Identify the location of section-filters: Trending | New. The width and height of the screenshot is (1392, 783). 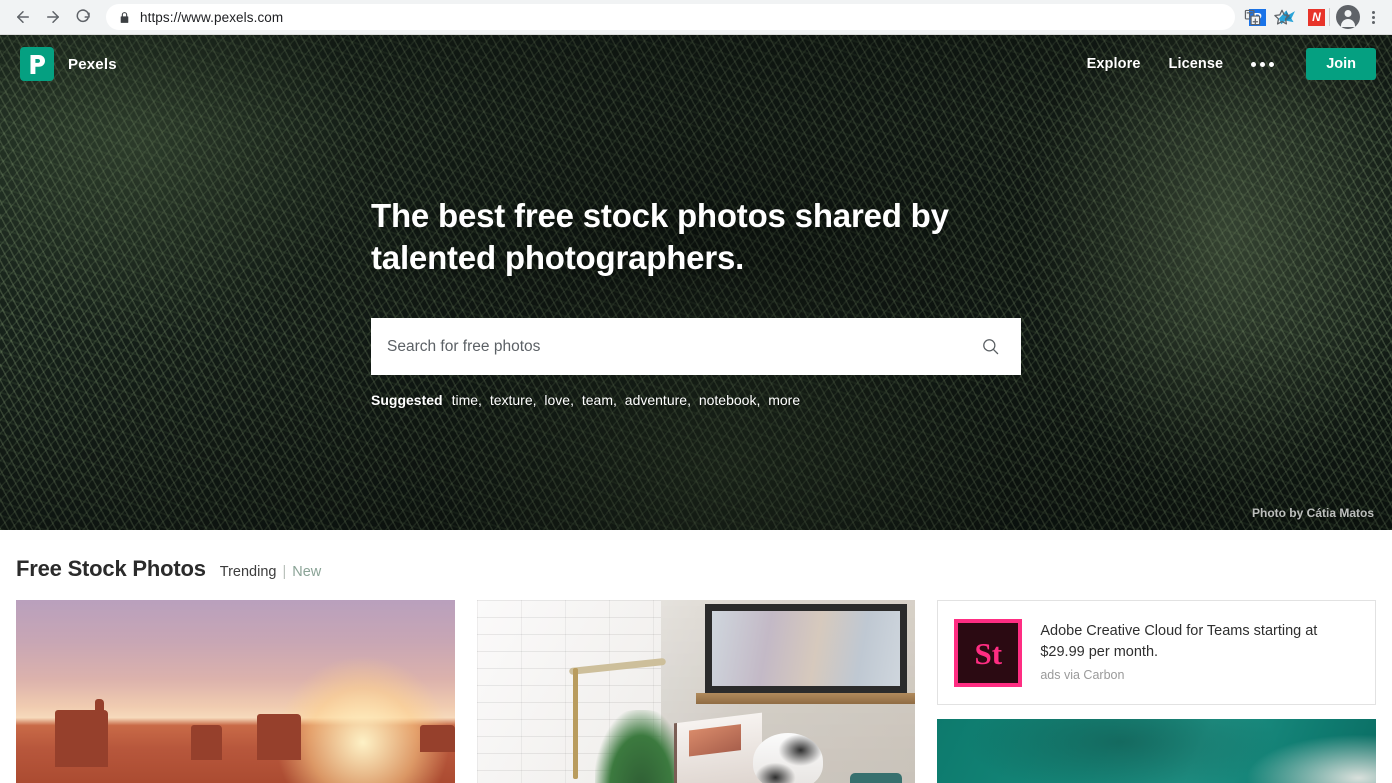
(271, 572).